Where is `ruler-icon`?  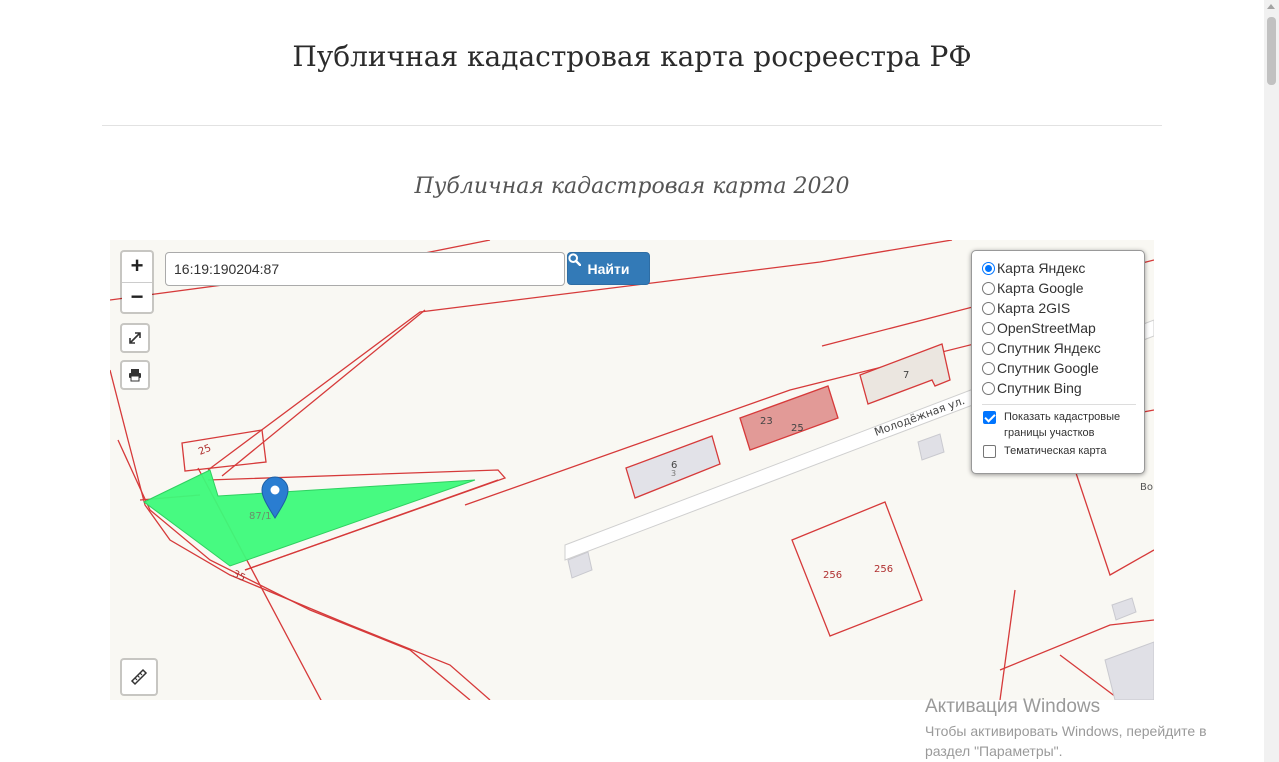
ruler-icon is located at coordinates (139, 677).